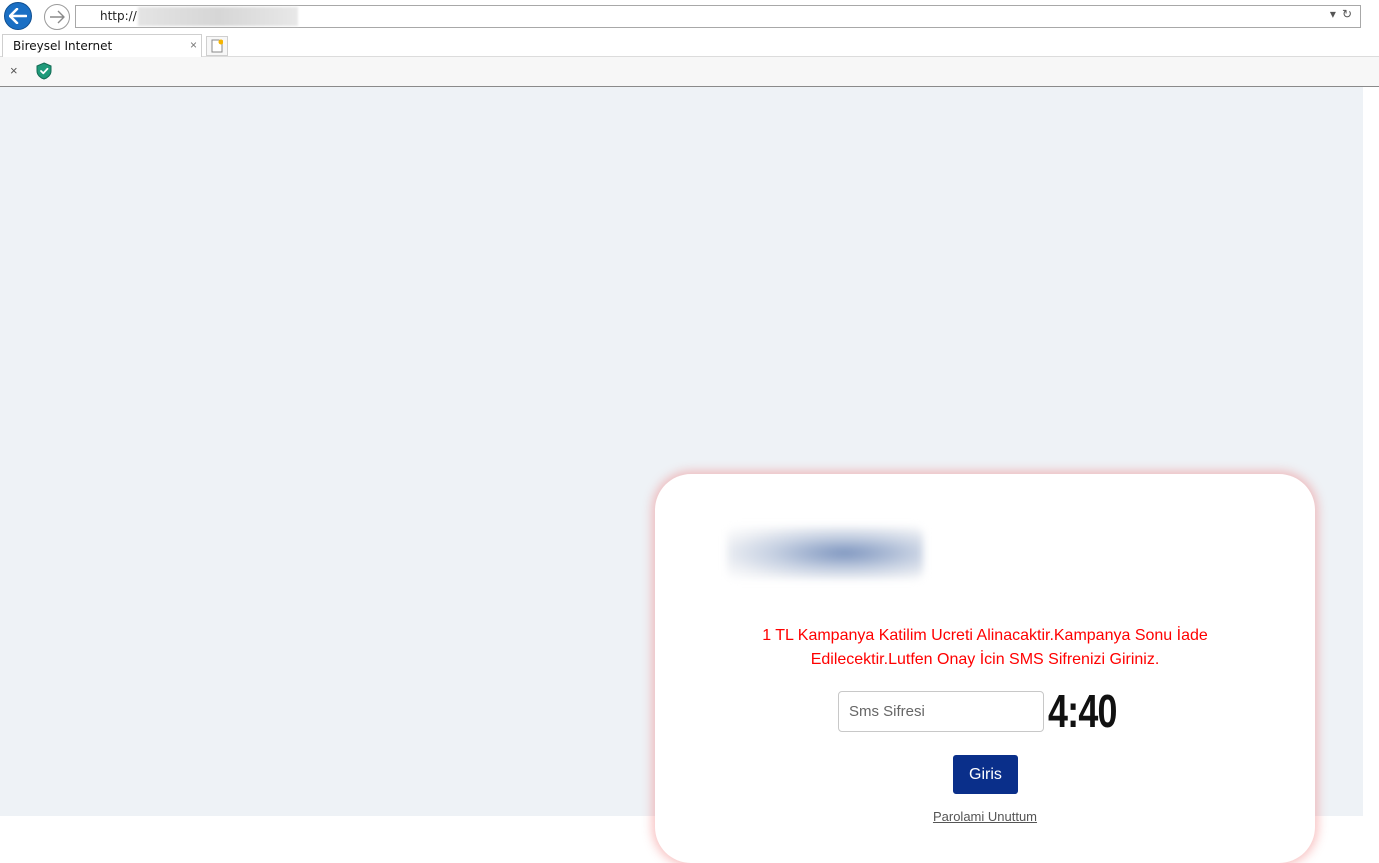 The width and height of the screenshot is (1379, 863). What do you see at coordinates (218, 16) in the screenshot?
I see `address-redacted` at bounding box center [218, 16].